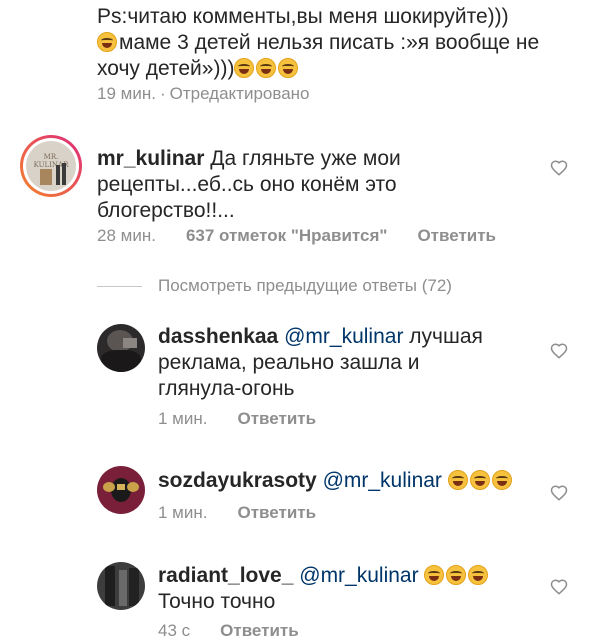 This screenshot has height=641, width=600. I want to click on edited-label: Отредактировано, so click(239, 93).